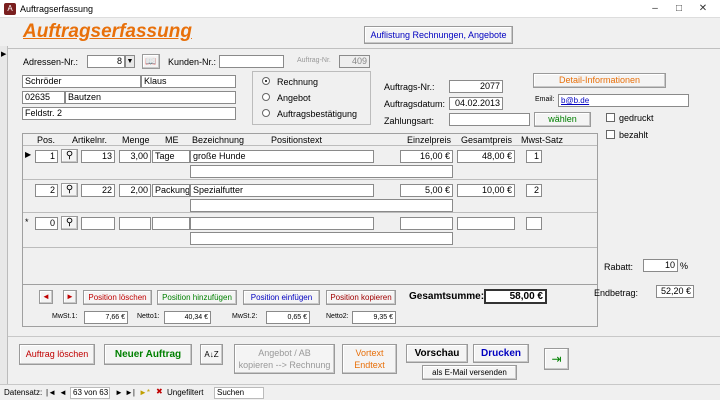 The width and height of the screenshot is (720, 400). What do you see at coordinates (317, 114) in the screenshot?
I see `radio-auftragsbestaetigung-label: Auftragsbestätigung` at bounding box center [317, 114].